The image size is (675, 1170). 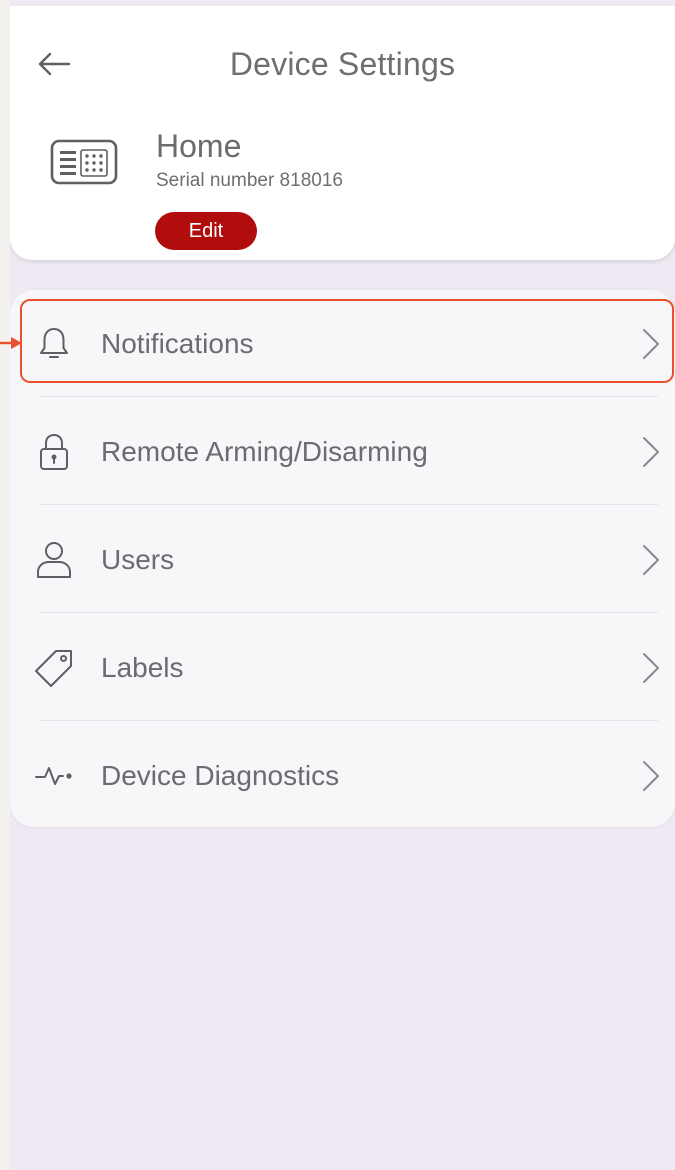 What do you see at coordinates (220, 775) in the screenshot?
I see `menu-item-label: Device Diagnostics` at bounding box center [220, 775].